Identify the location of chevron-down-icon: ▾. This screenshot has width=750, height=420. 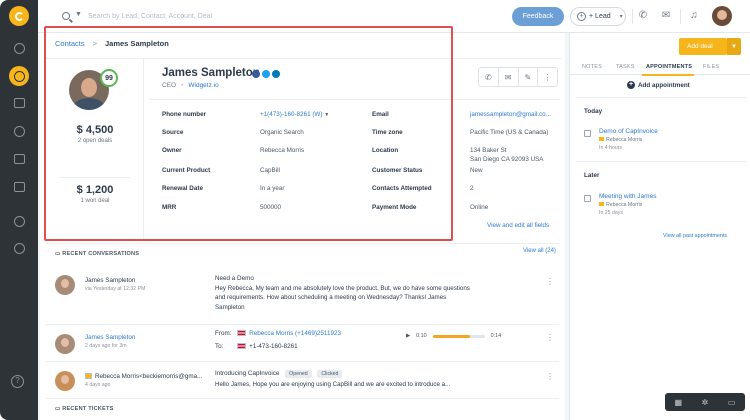
(621, 17).